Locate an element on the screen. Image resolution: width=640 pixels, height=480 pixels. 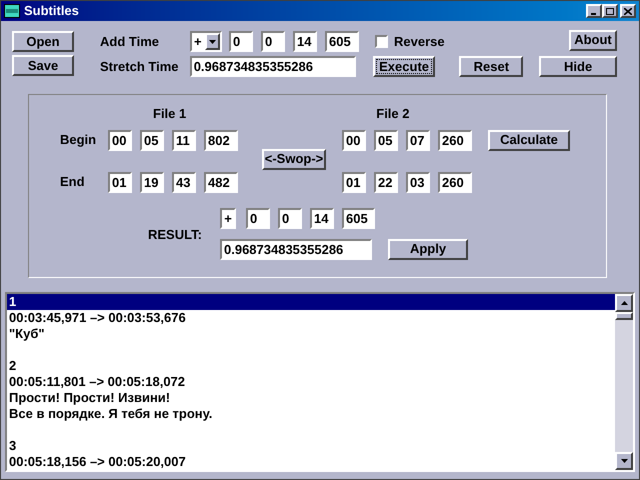
row-label: End is located at coordinates (73, 182).